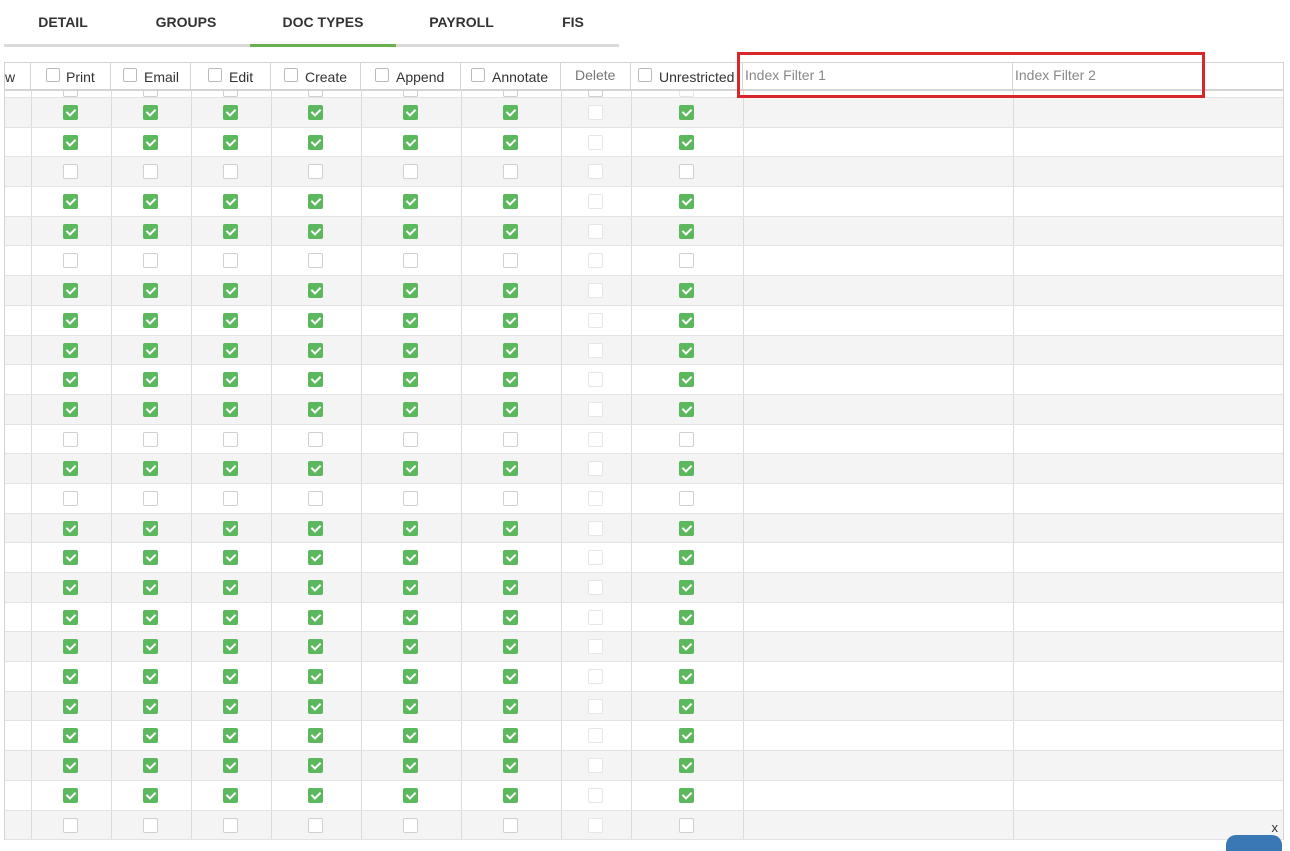 This screenshot has height=851, width=1290. What do you see at coordinates (63, 22) in the screenshot?
I see `tab-detail: DETAIL` at bounding box center [63, 22].